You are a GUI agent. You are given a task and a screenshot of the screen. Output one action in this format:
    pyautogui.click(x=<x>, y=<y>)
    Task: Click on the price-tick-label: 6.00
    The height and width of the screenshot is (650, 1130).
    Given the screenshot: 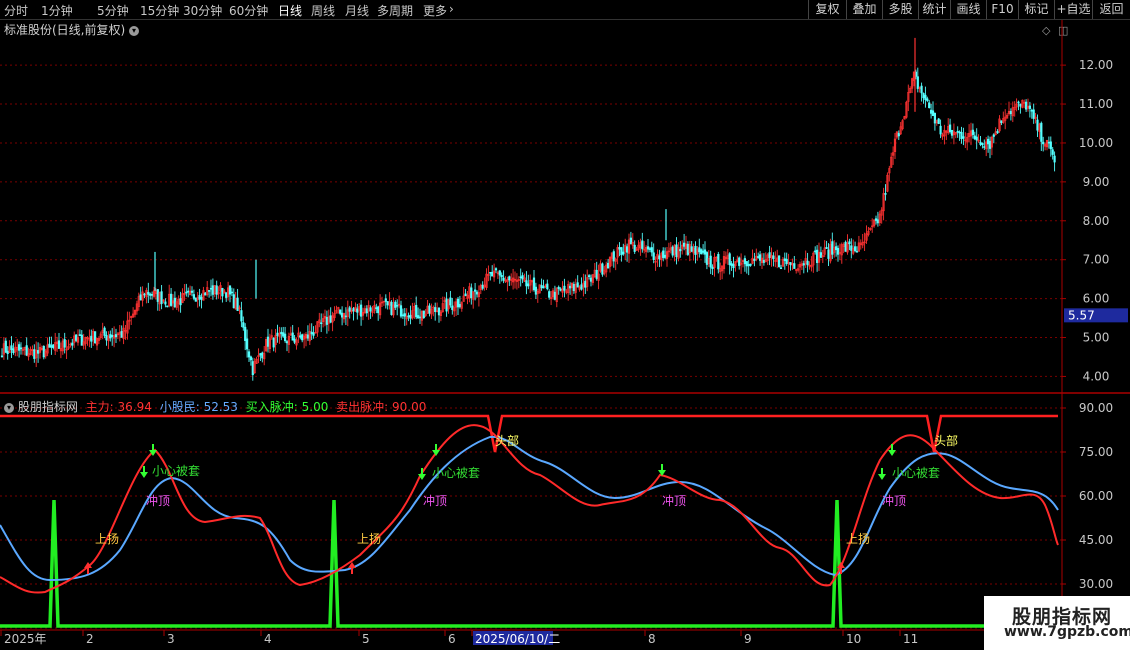 What is the action you would take?
    pyautogui.click(x=1096, y=299)
    